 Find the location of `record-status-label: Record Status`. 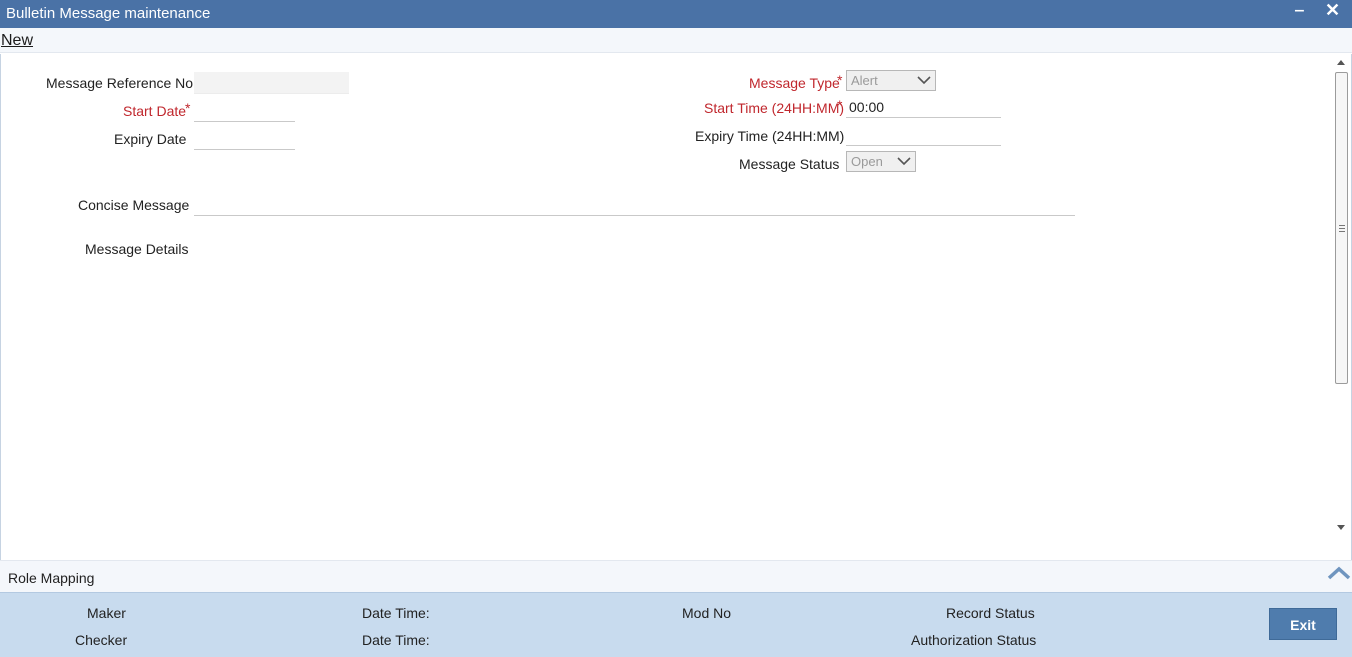

record-status-label: Record Status is located at coordinates (990, 613).